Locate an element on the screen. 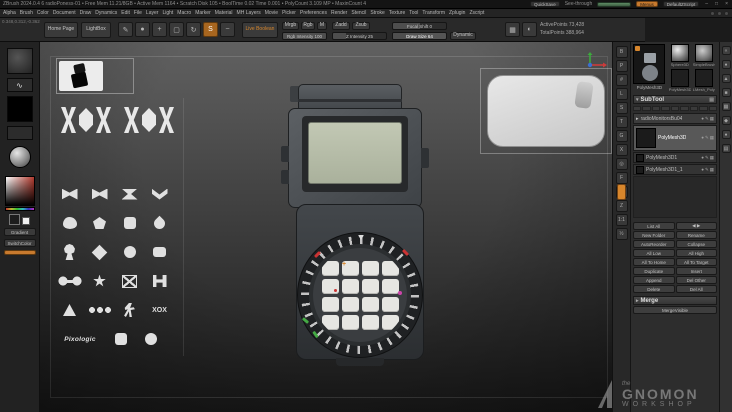 This screenshot has height=412, width=732. subtool-button-all-high: All High is located at coordinates (696, 253).